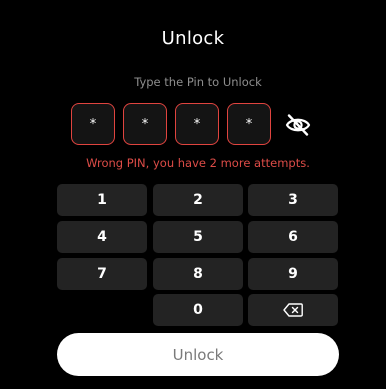 Image resolution: width=386 pixels, height=389 pixels. What do you see at coordinates (102, 274) in the screenshot?
I see `key-7: 7` at bounding box center [102, 274].